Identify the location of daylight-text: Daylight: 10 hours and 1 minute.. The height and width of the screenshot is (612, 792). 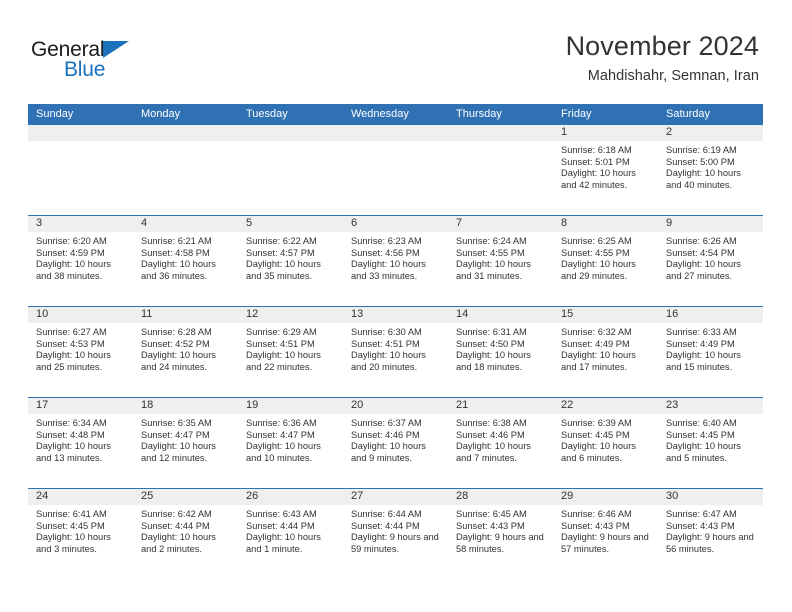
(283, 543).